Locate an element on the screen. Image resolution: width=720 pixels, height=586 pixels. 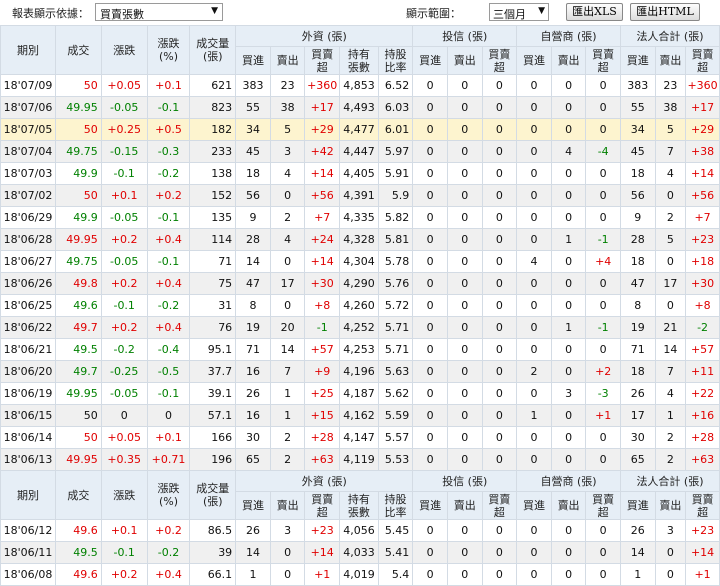
table-cell: 18'07/02 is located at coordinates (28, 195).